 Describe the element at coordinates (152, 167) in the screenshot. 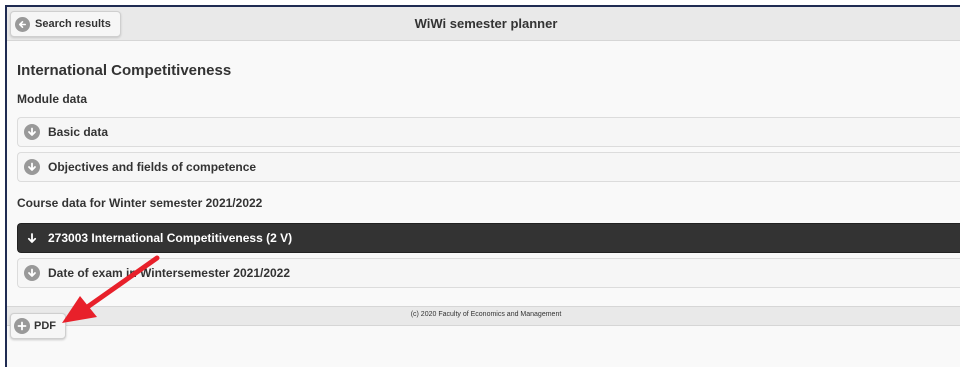

I see `collapsible-label: Objectives and fields of competence` at that location.